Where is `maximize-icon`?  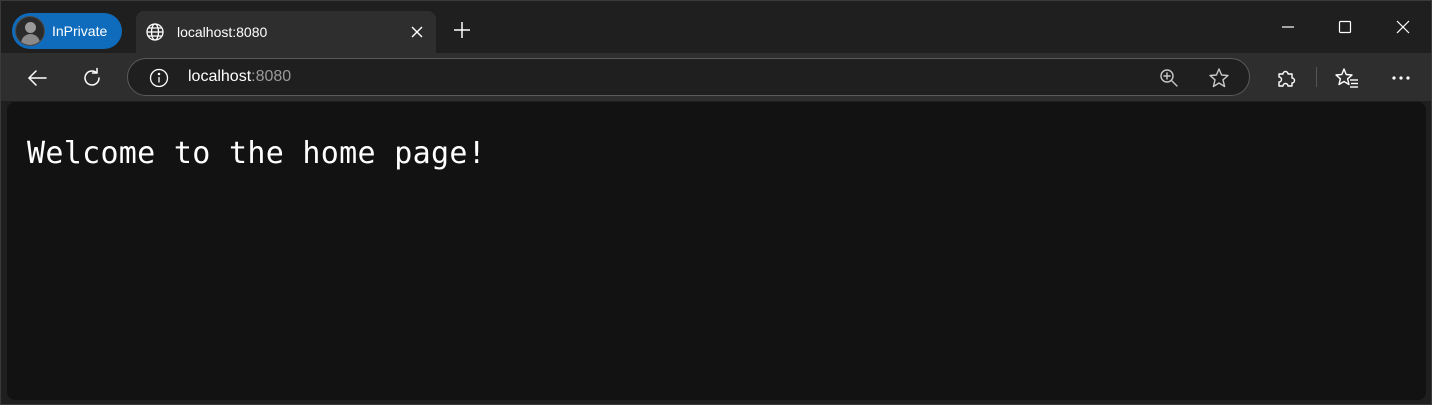 maximize-icon is located at coordinates (1345, 27).